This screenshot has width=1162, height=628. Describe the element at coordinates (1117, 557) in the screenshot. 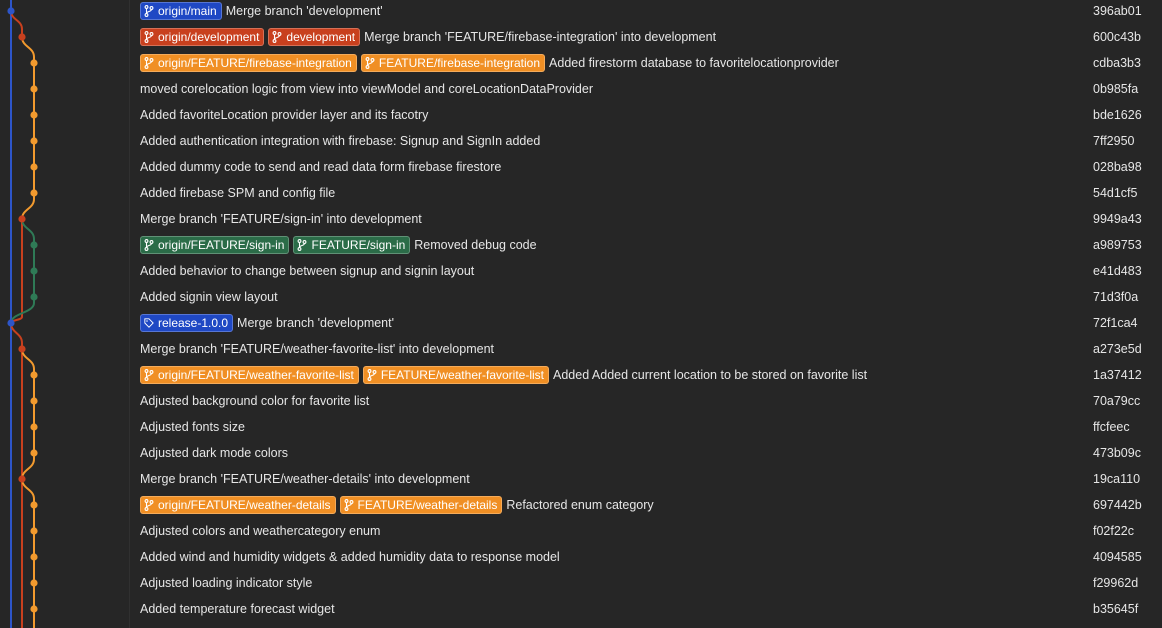

I see `commit-hash: 4094585` at that location.